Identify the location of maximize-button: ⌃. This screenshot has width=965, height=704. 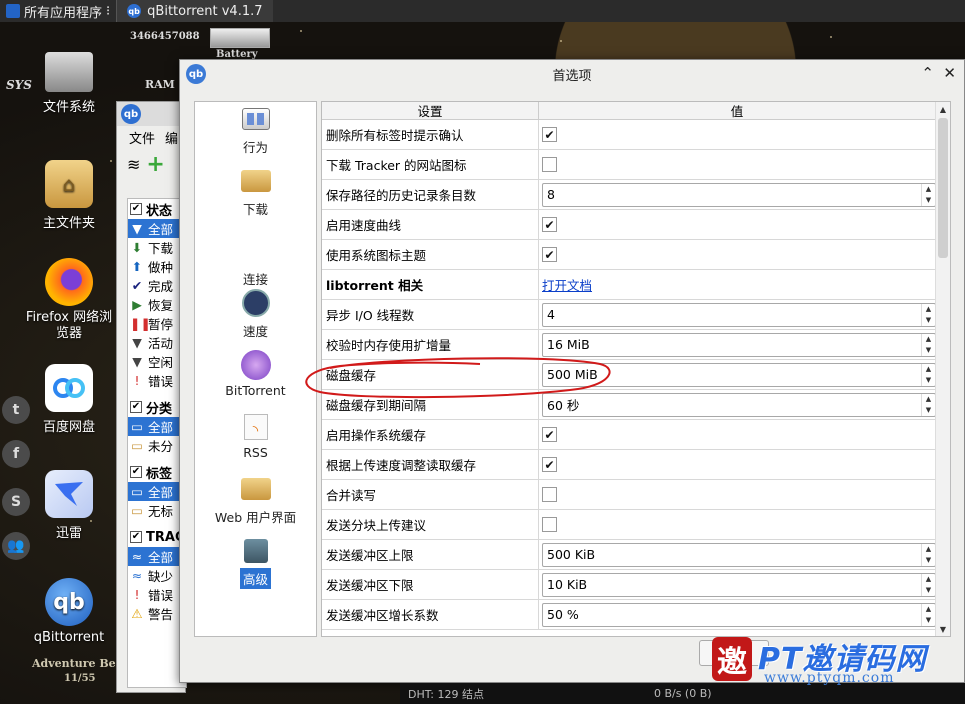
(927, 73).